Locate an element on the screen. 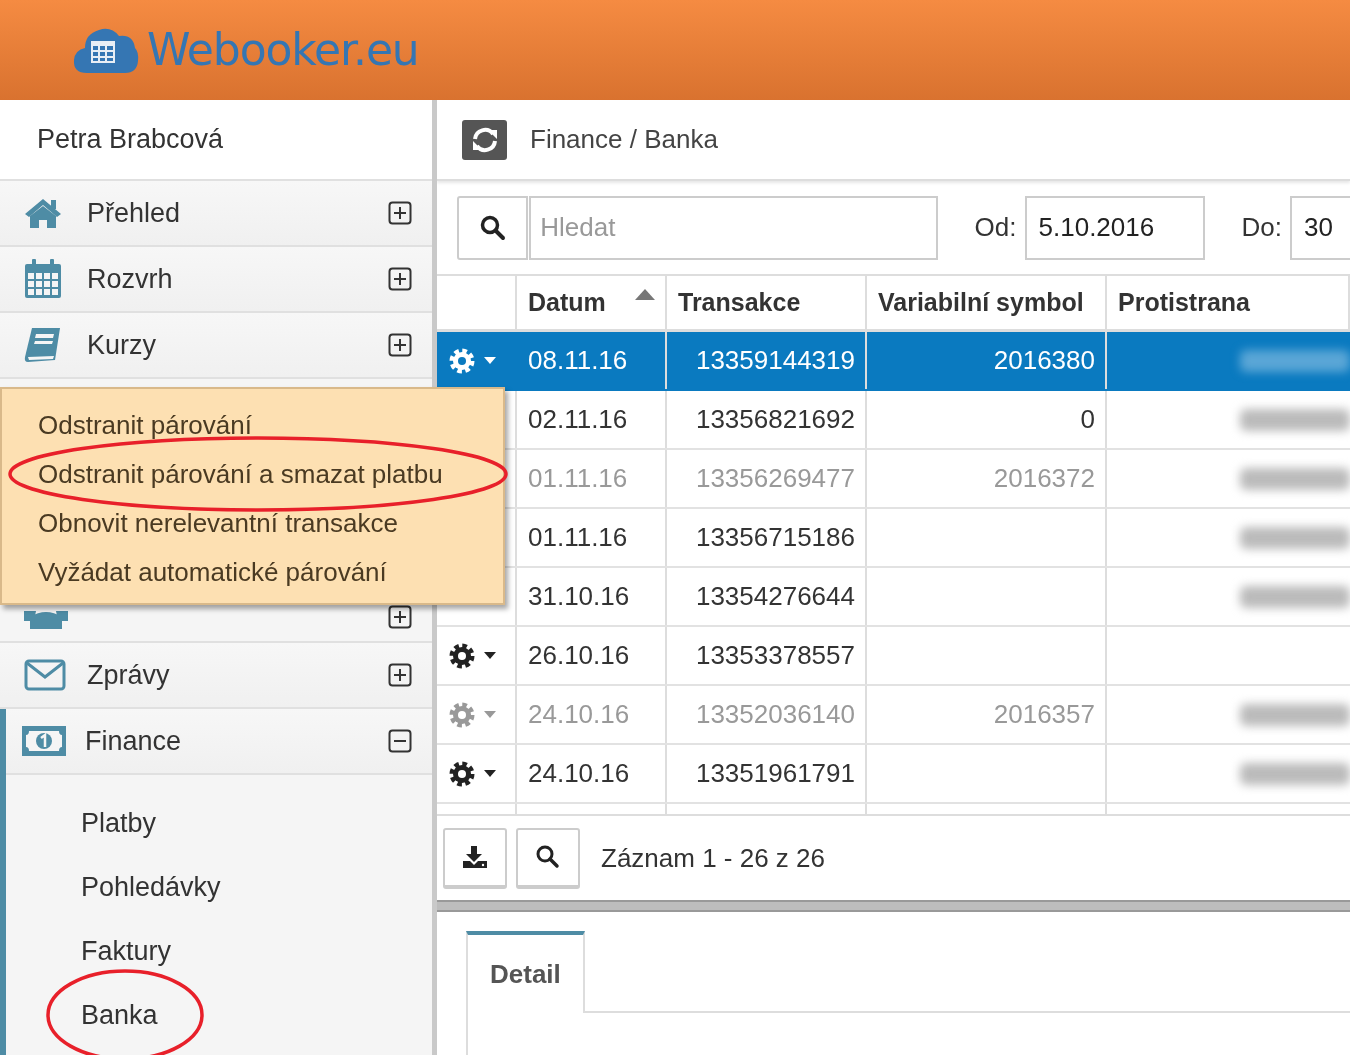 The height and width of the screenshot is (1055, 1350). table-cell: 2016357 is located at coordinates (987, 714).